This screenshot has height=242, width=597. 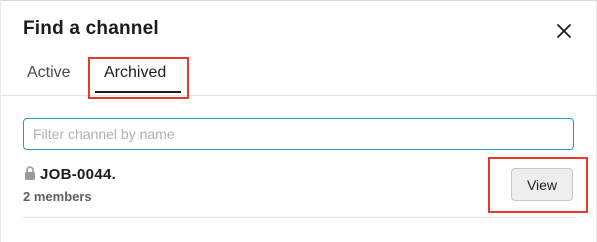 What do you see at coordinates (298, 134) in the screenshot?
I see `filter-channel-input` at bounding box center [298, 134].